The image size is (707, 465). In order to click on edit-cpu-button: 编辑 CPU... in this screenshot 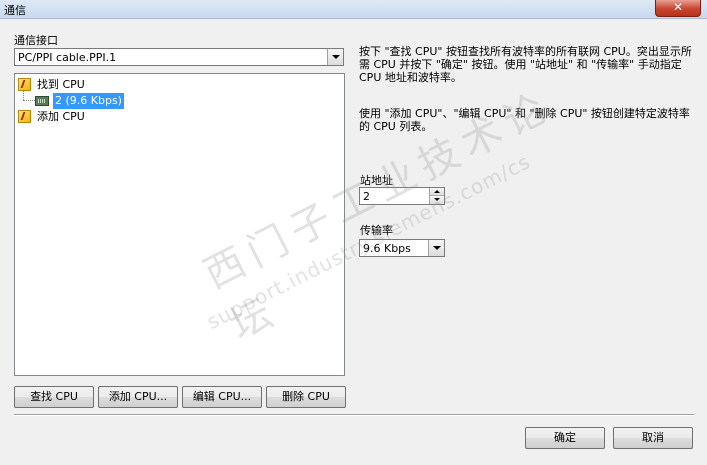, I will do `click(222, 397)`.